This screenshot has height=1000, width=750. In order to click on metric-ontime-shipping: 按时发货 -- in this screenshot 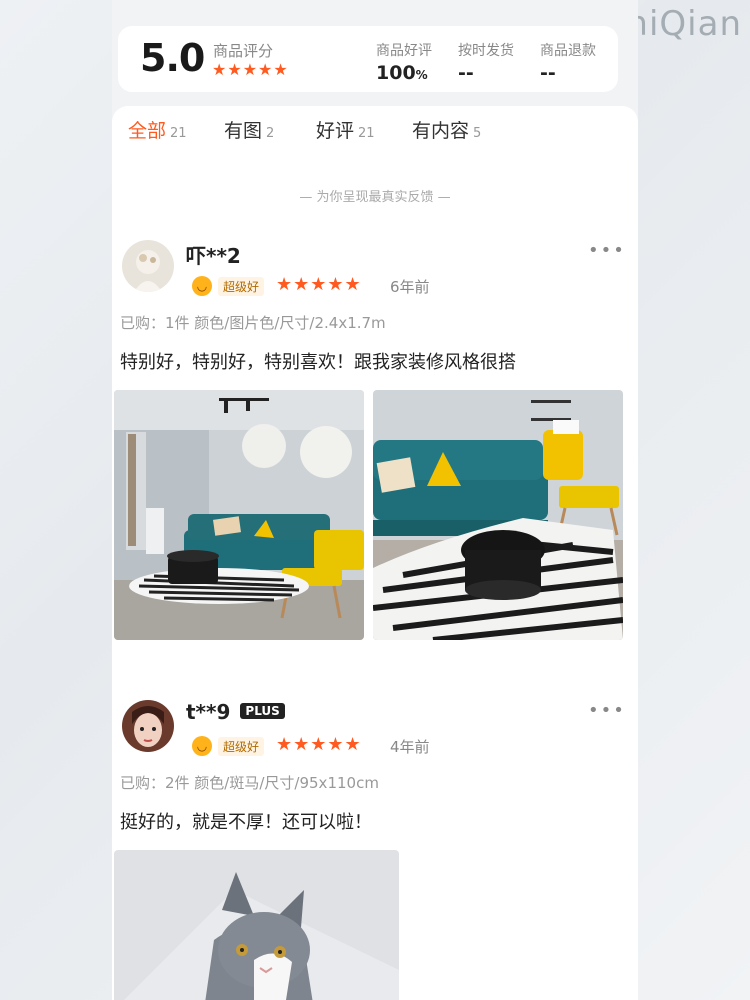, I will do `click(486, 62)`.